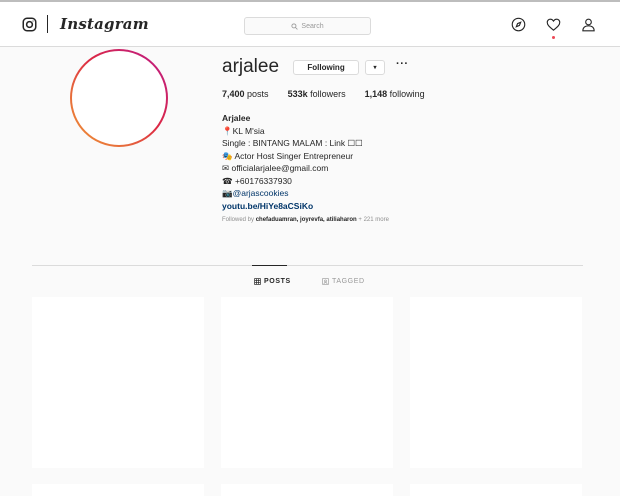  What do you see at coordinates (376, 94) in the screenshot?
I see `stat-following-count: 1,148` at bounding box center [376, 94].